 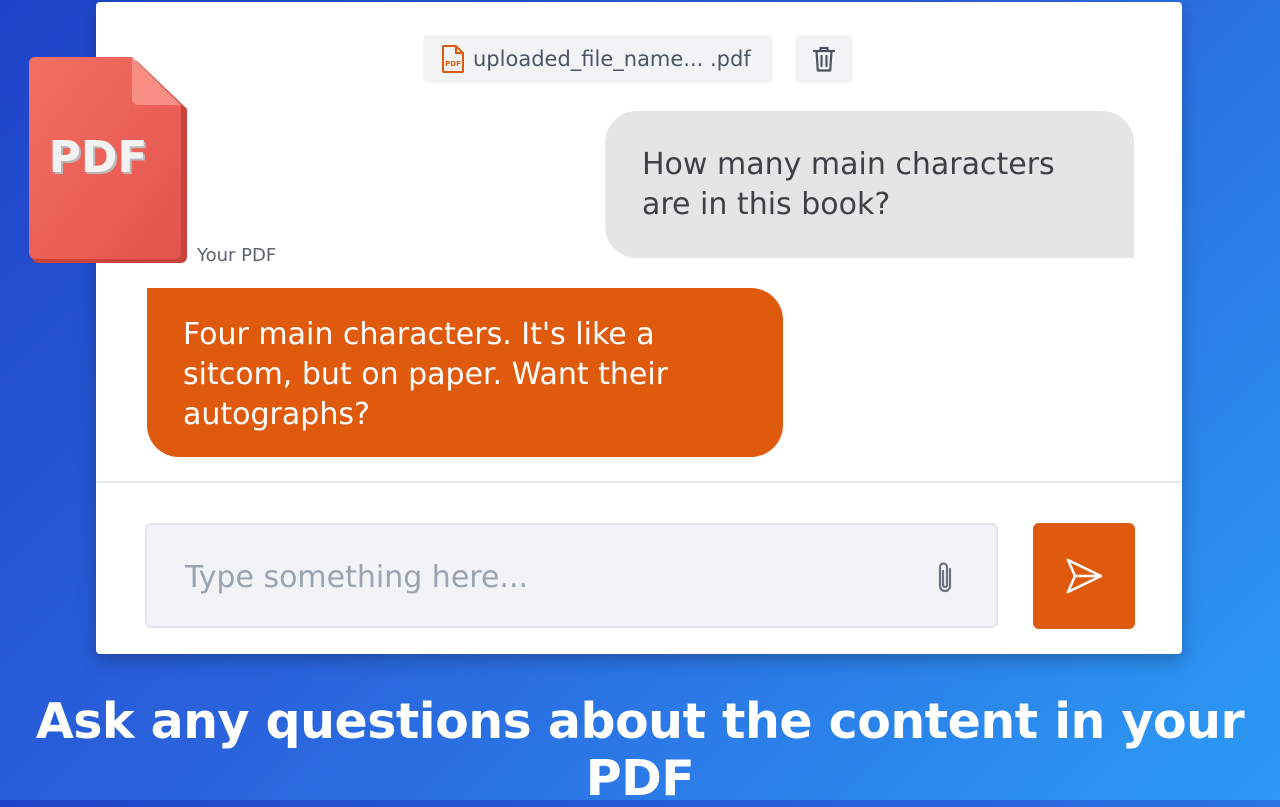 What do you see at coordinates (98, 157) in the screenshot?
I see `pdf-logo-text: PDF` at bounding box center [98, 157].